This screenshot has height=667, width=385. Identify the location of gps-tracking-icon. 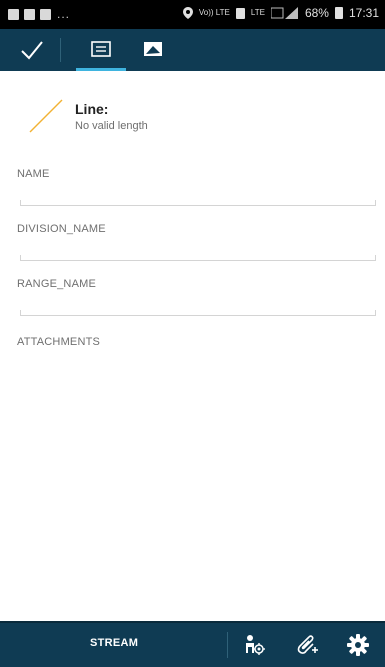
(254, 645).